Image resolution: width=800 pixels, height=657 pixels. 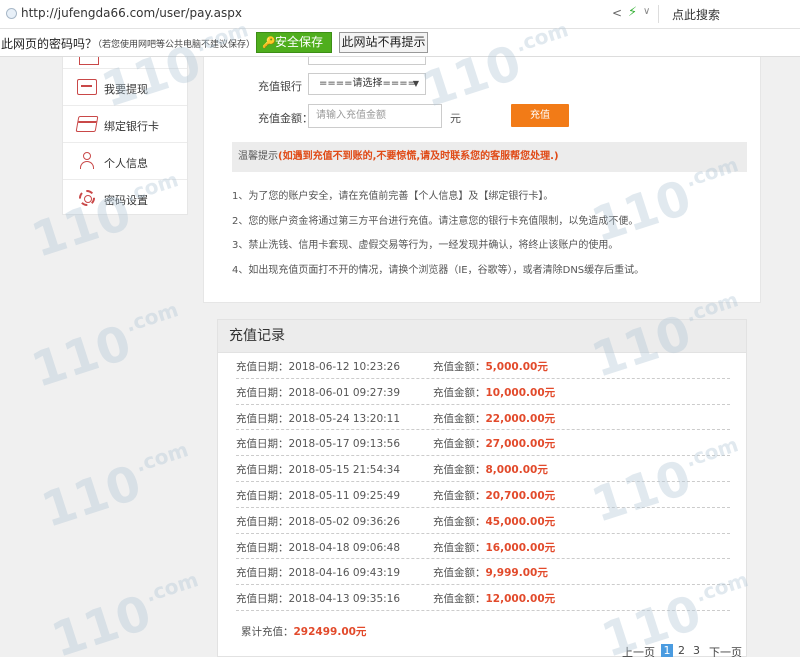 I want to click on next-page-link: 下一页, so click(x=725, y=650).